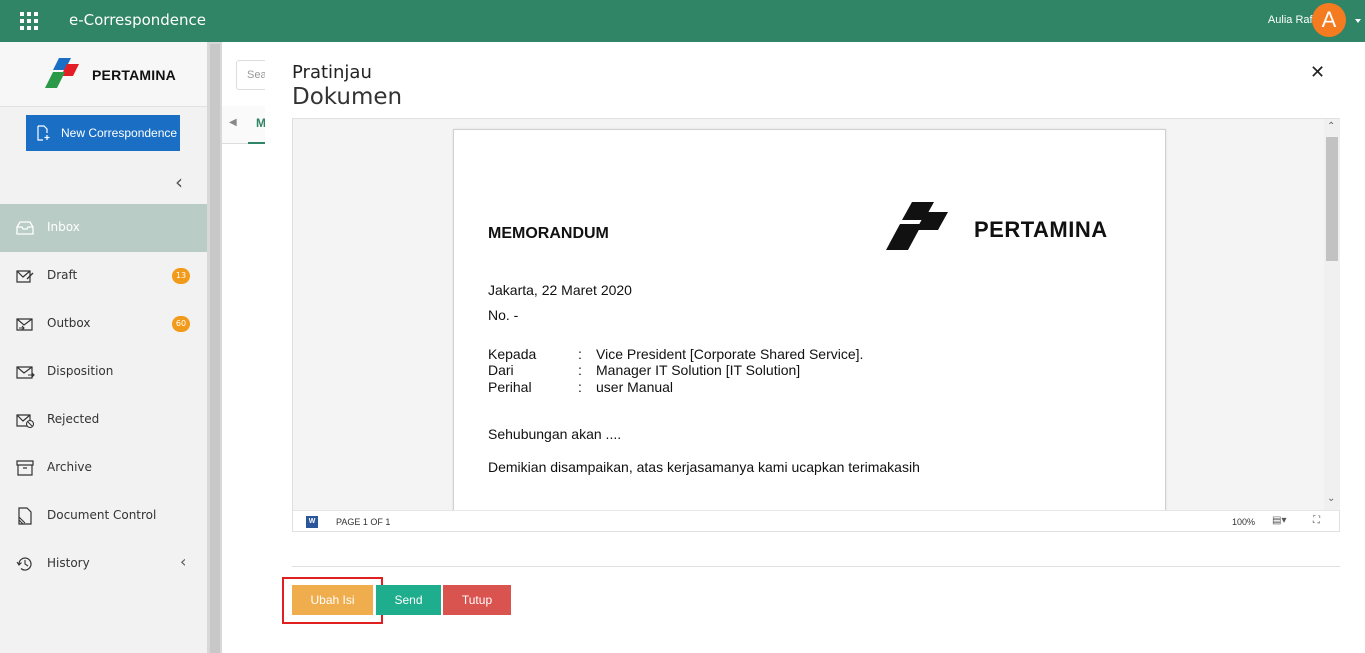  Describe the element at coordinates (682, 21) in the screenshot. I see `top-bar: e-Correspondence Aulia Rafi A` at that location.